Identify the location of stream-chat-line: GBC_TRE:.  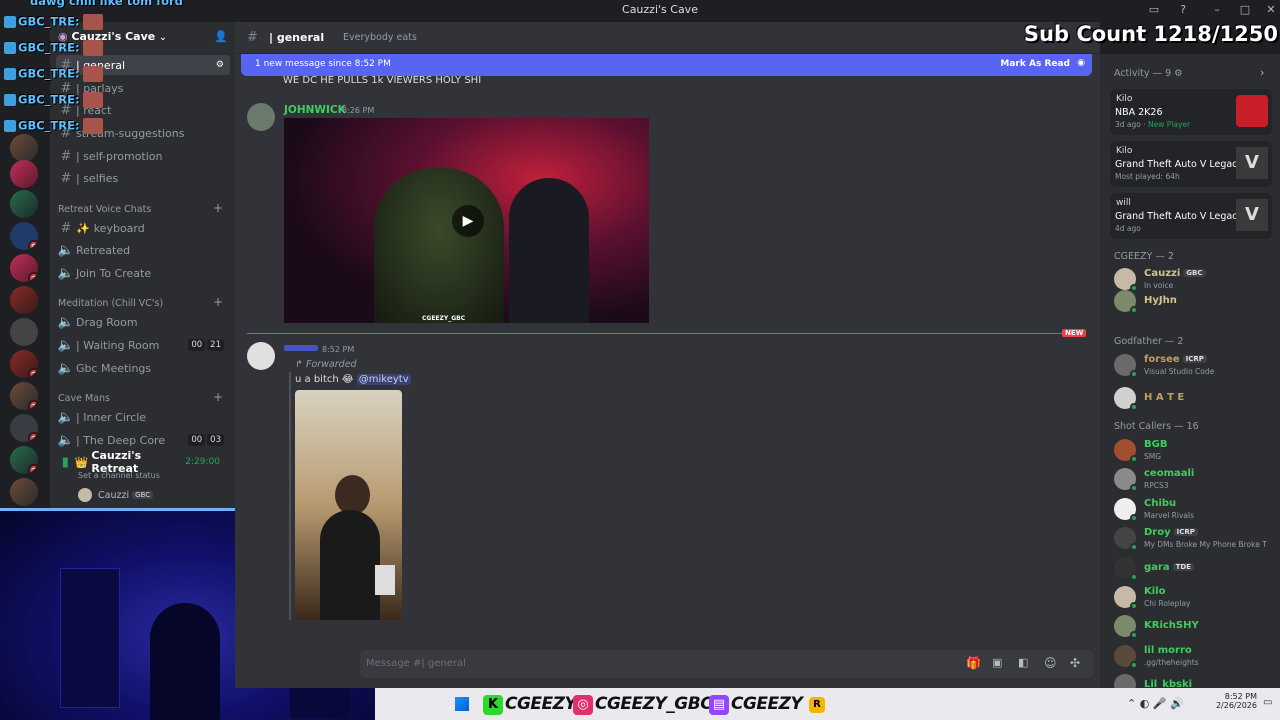
(53, 48).